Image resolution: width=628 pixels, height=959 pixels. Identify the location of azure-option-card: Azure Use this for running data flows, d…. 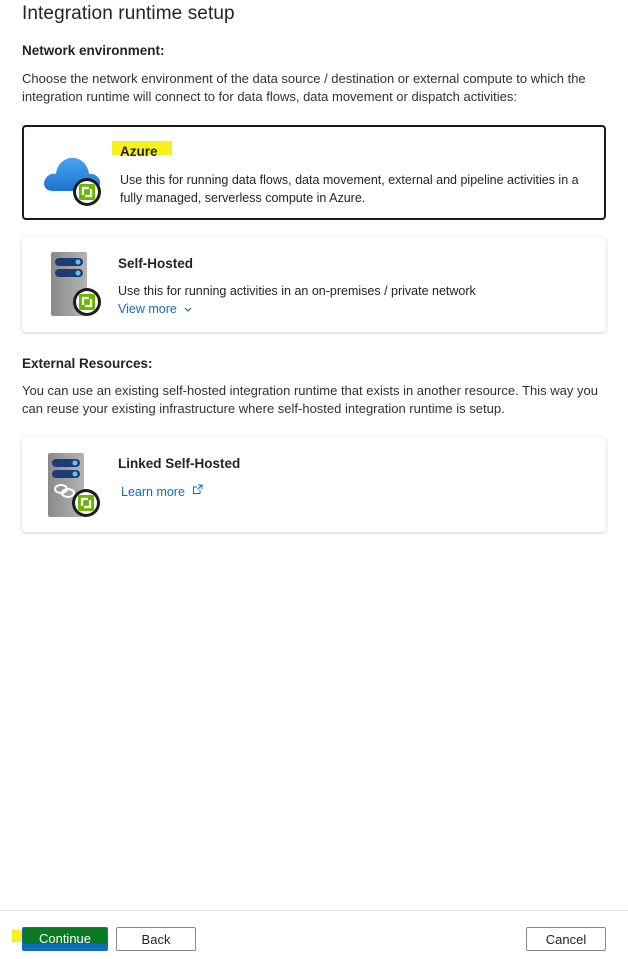
(314, 172).